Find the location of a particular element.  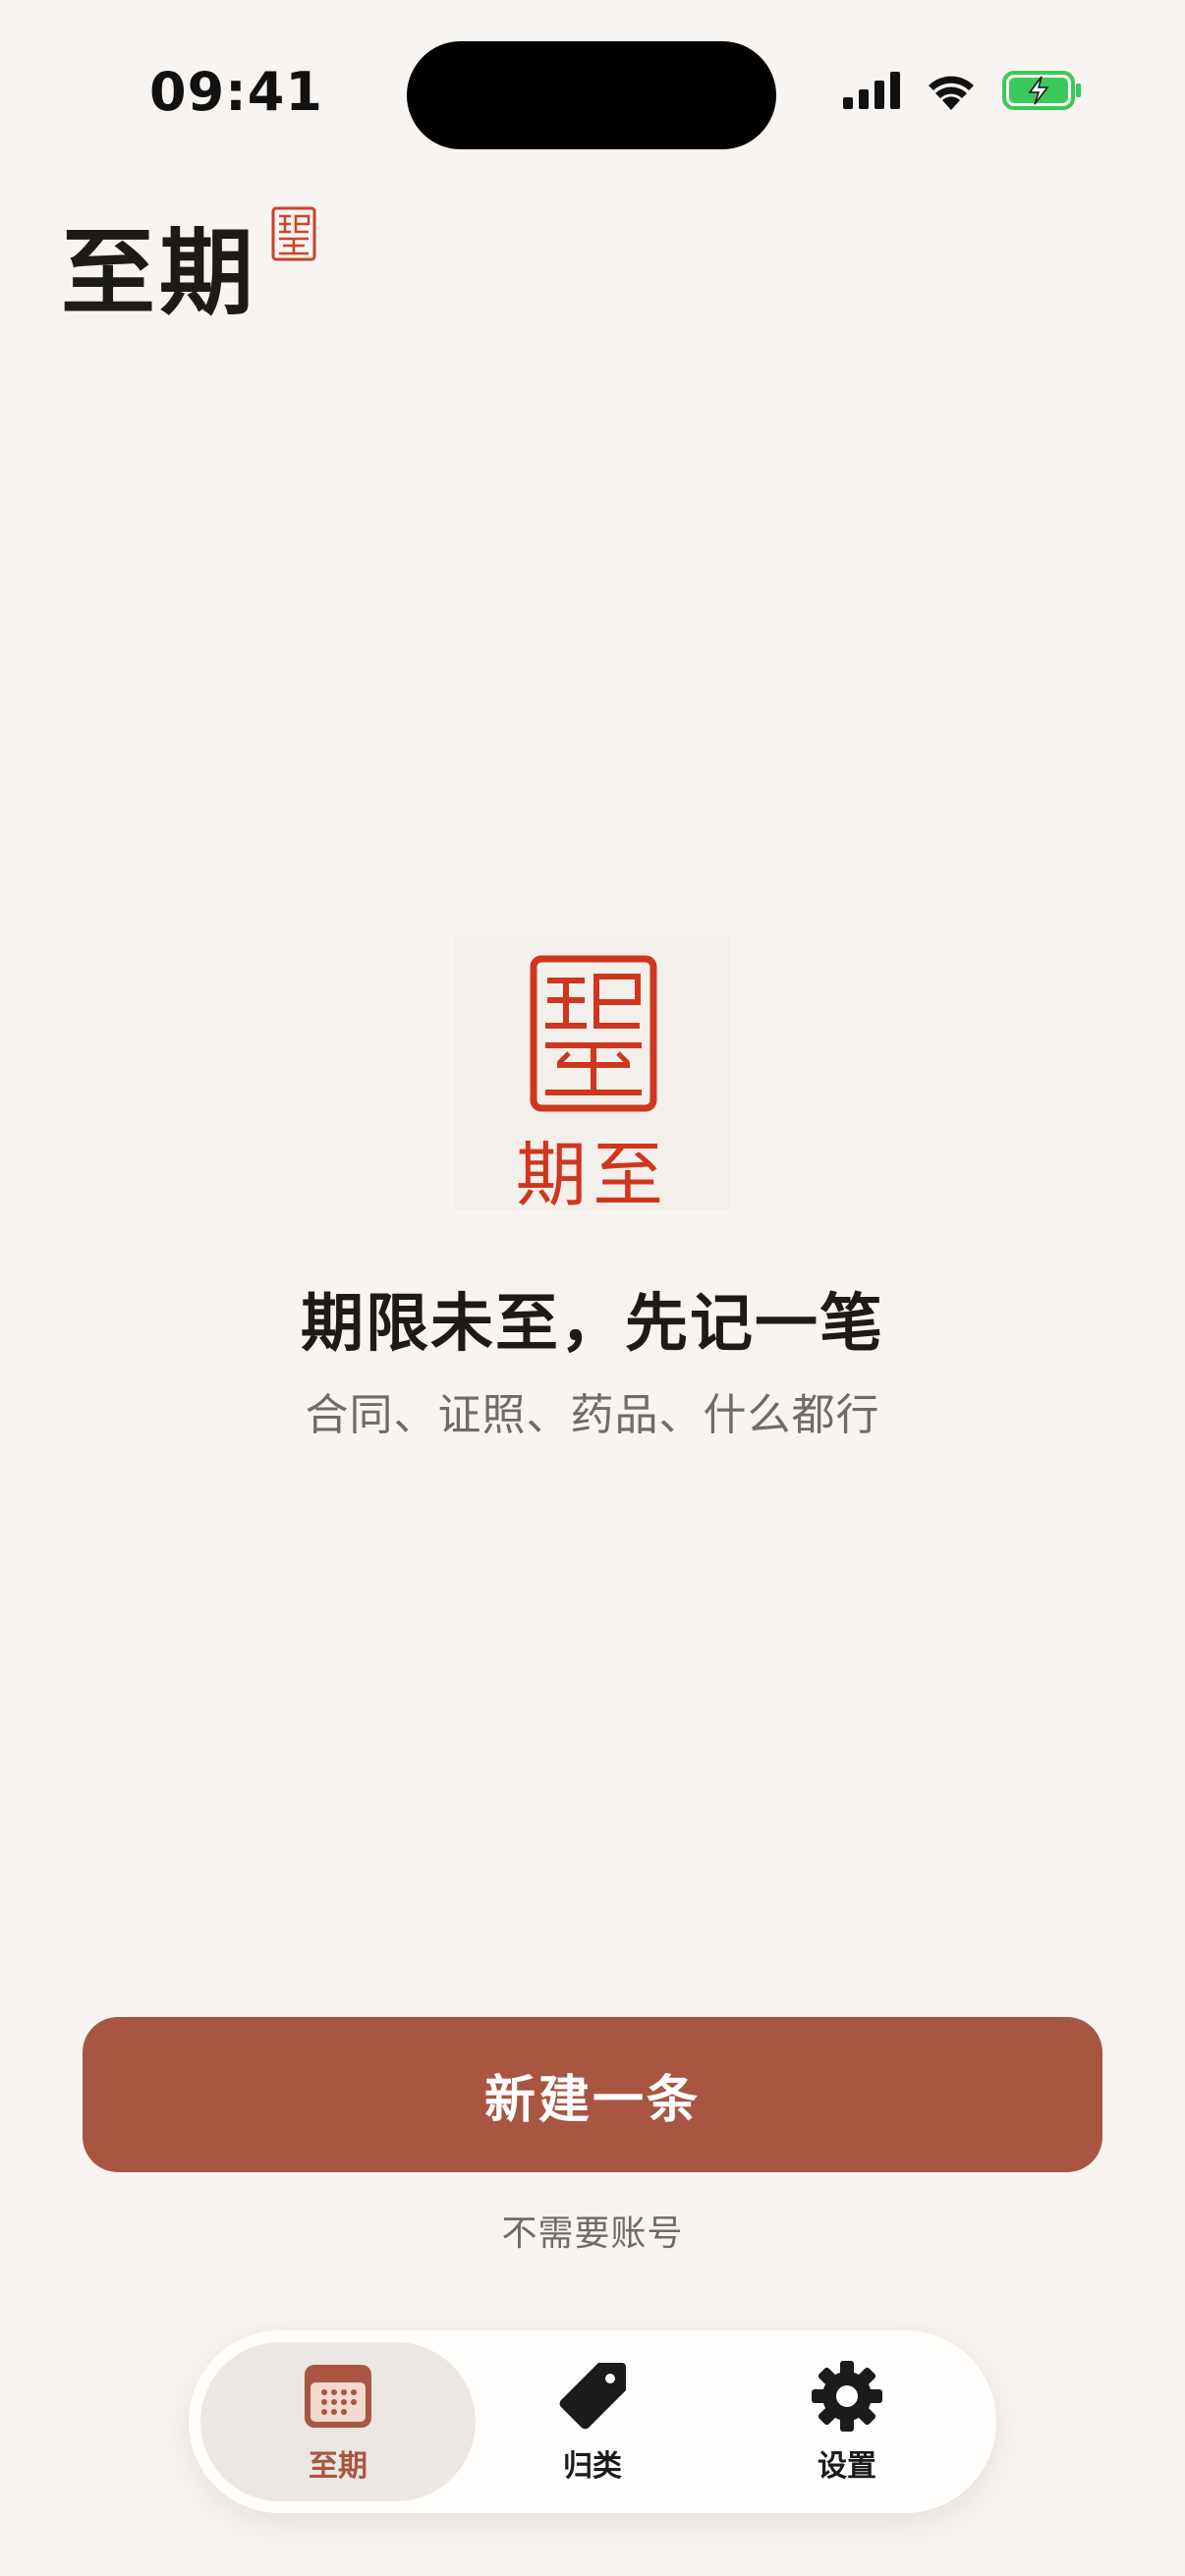

status-icons is located at coordinates (963, 90).